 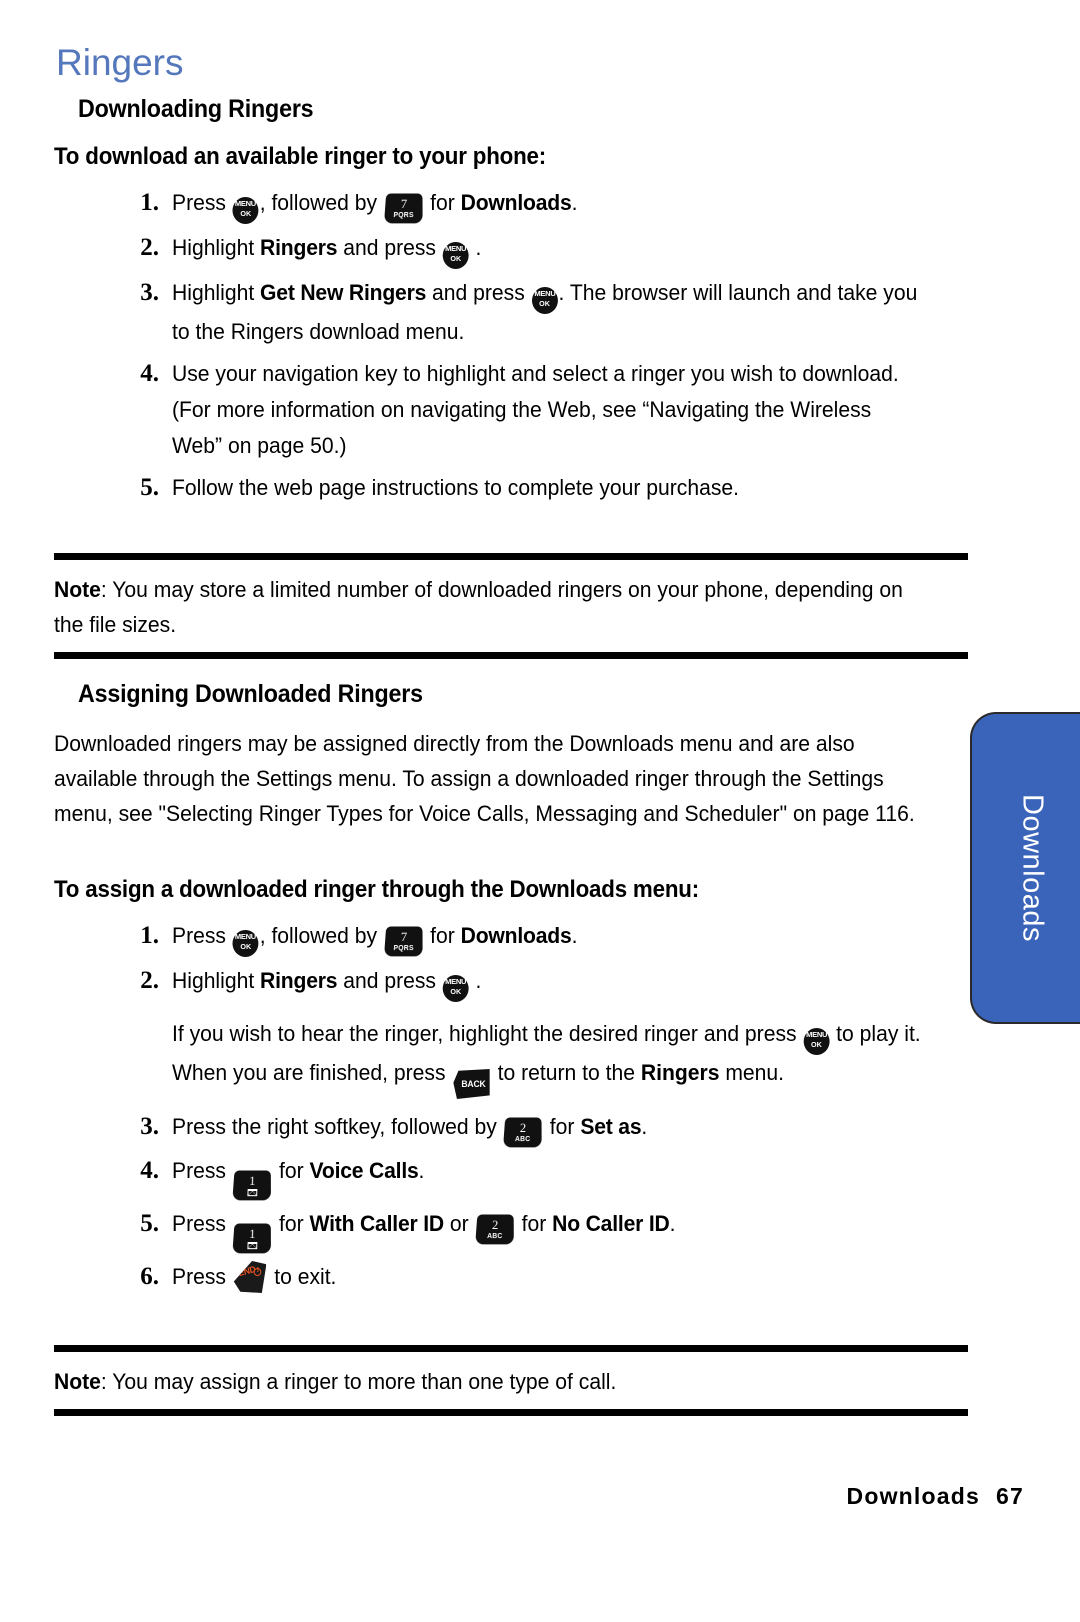 I want to click on sub-fragment: to return to the, so click(x=566, y=1072).